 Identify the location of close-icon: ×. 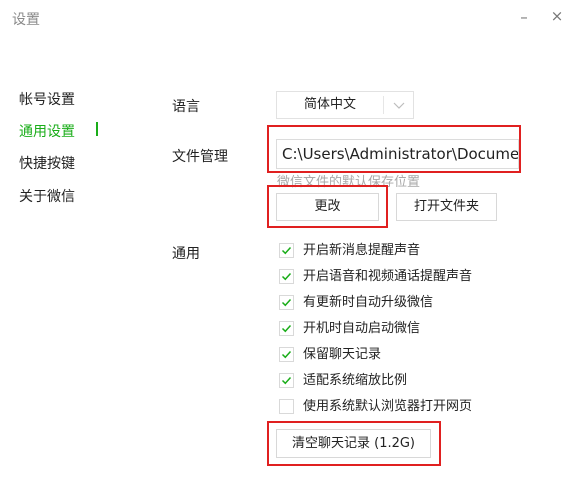
(557, 16).